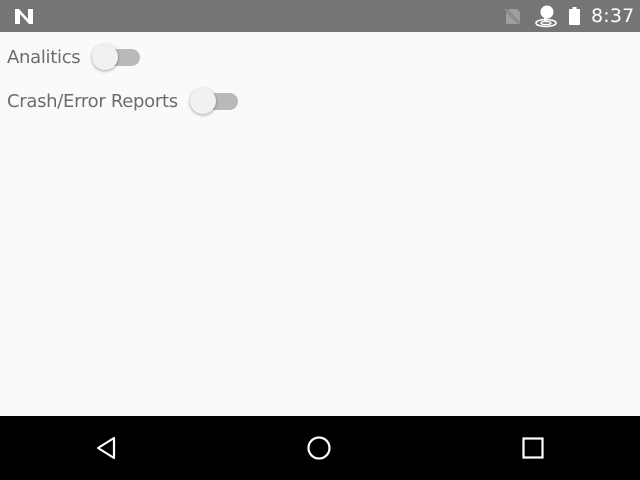  Describe the element at coordinates (320, 16) in the screenshot. I see `status-bar: 8:37` at that location.